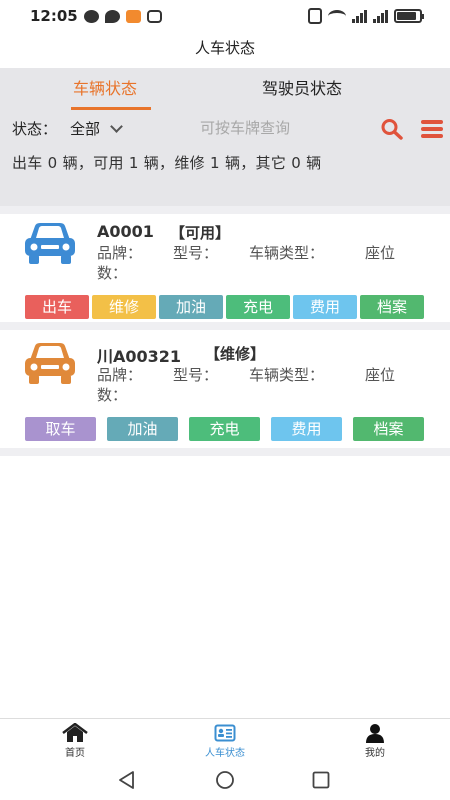  What do you see at coordinates (315, 16) in the screenshot?
I see `nfc-icon` at bounding box center [315, 16].